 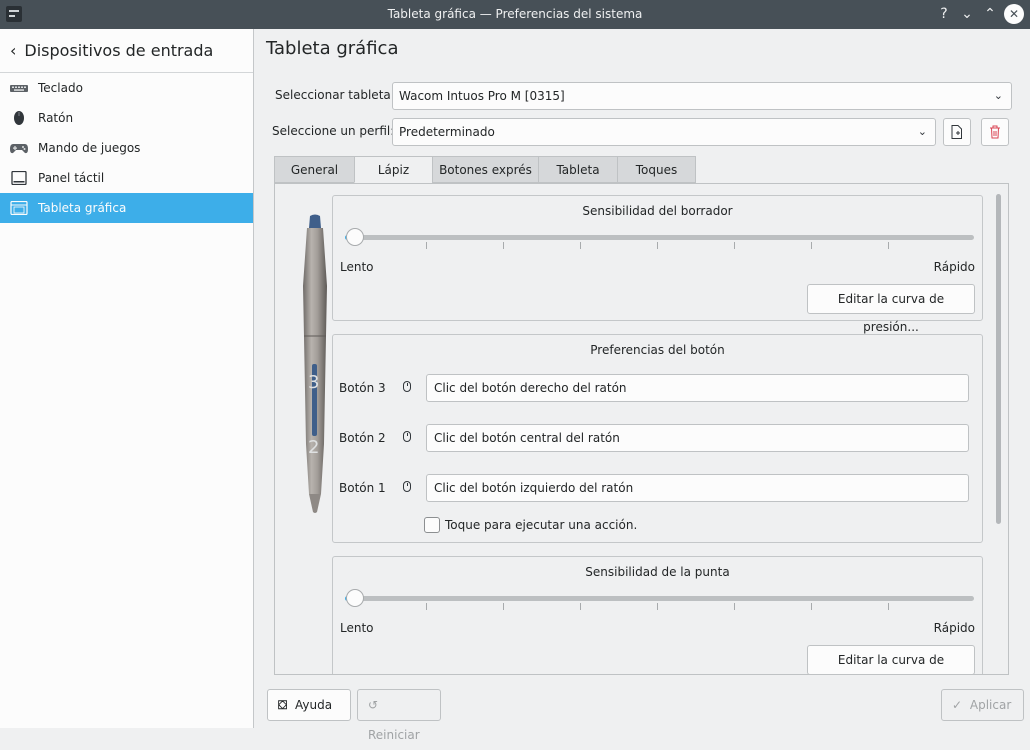 What do you see at coordinates (126, 88) in the screenshot?
I see `sidebar-item-keyboard: Teclado` at bounding box center [126, 88].